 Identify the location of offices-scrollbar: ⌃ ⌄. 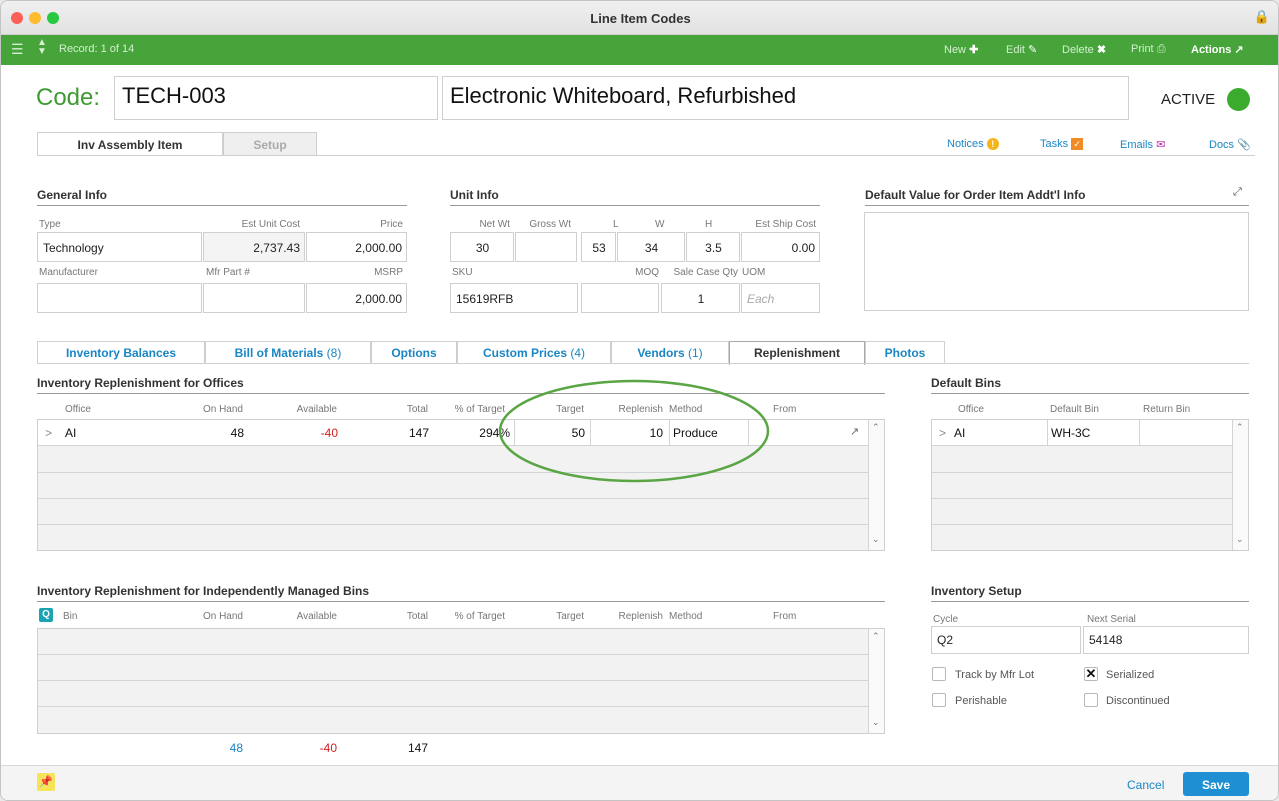
(876, 485).